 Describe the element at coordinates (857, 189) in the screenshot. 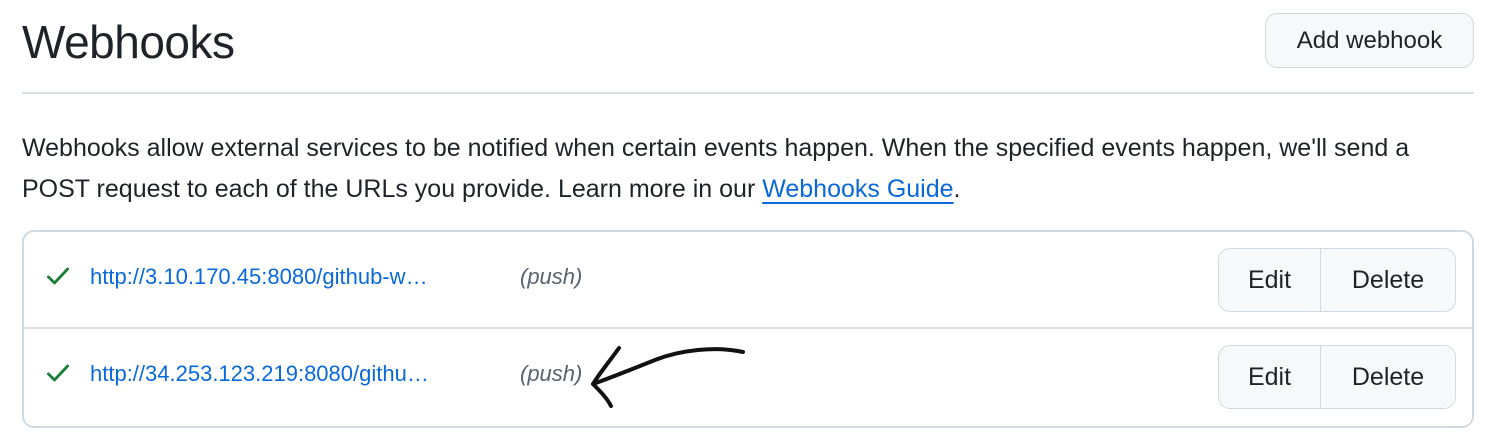

I see `webhooks-guide-link: Webhooks Guide` at that location.